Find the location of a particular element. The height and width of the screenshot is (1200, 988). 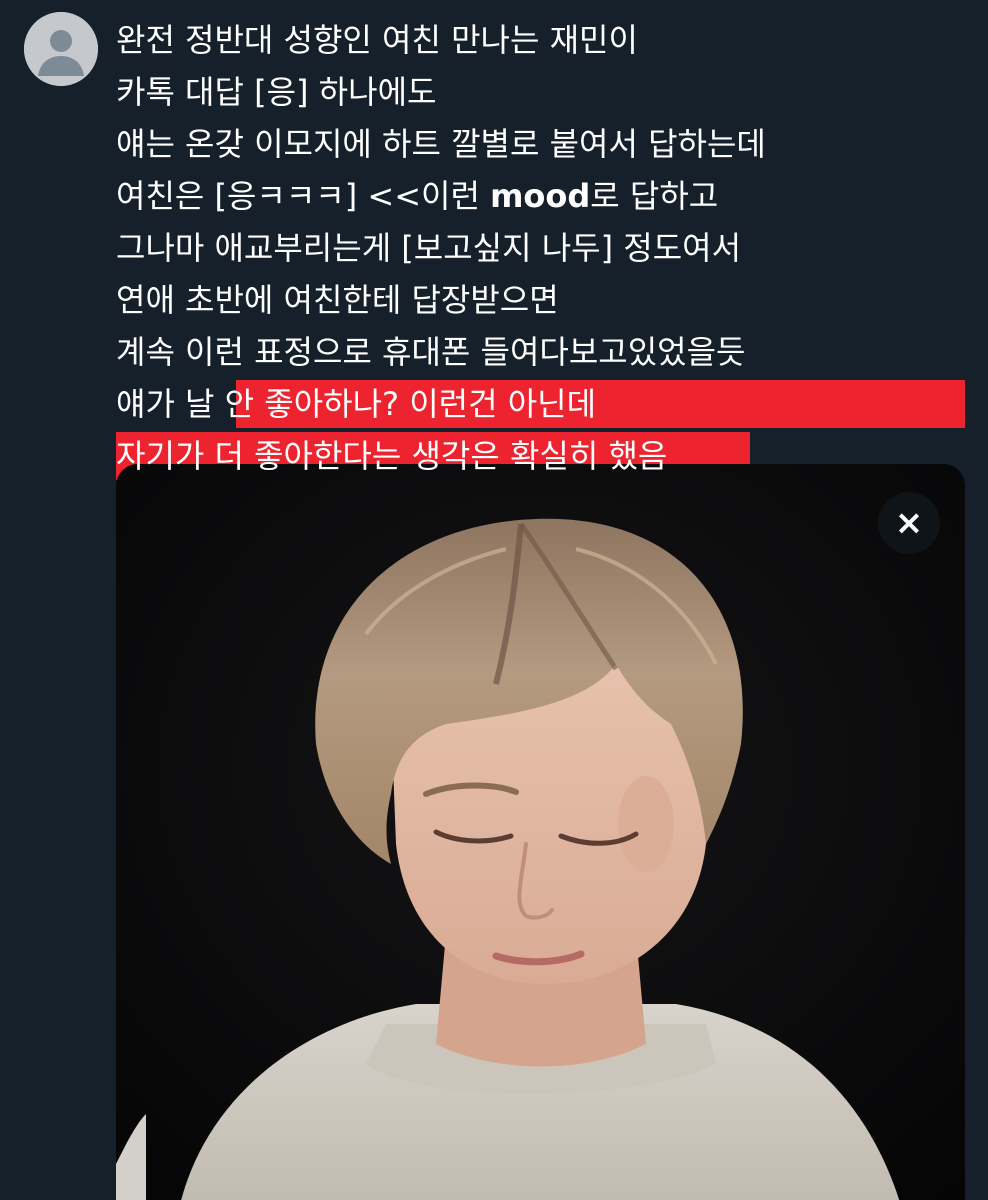

tweet-line-8: 얘가 날 안 좋아하나? 이런건 아닌데 is located at coordinates (546, 404).